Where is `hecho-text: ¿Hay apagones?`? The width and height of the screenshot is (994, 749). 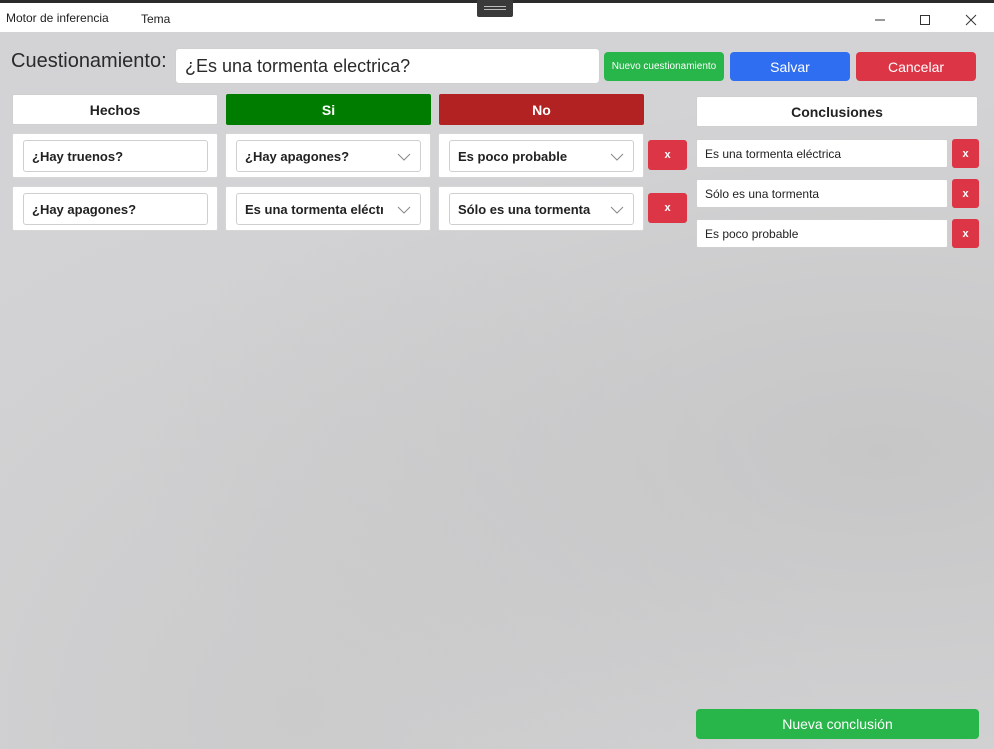 hecho-text: ¿Hay apagones? is located at coordinates (84, 209).